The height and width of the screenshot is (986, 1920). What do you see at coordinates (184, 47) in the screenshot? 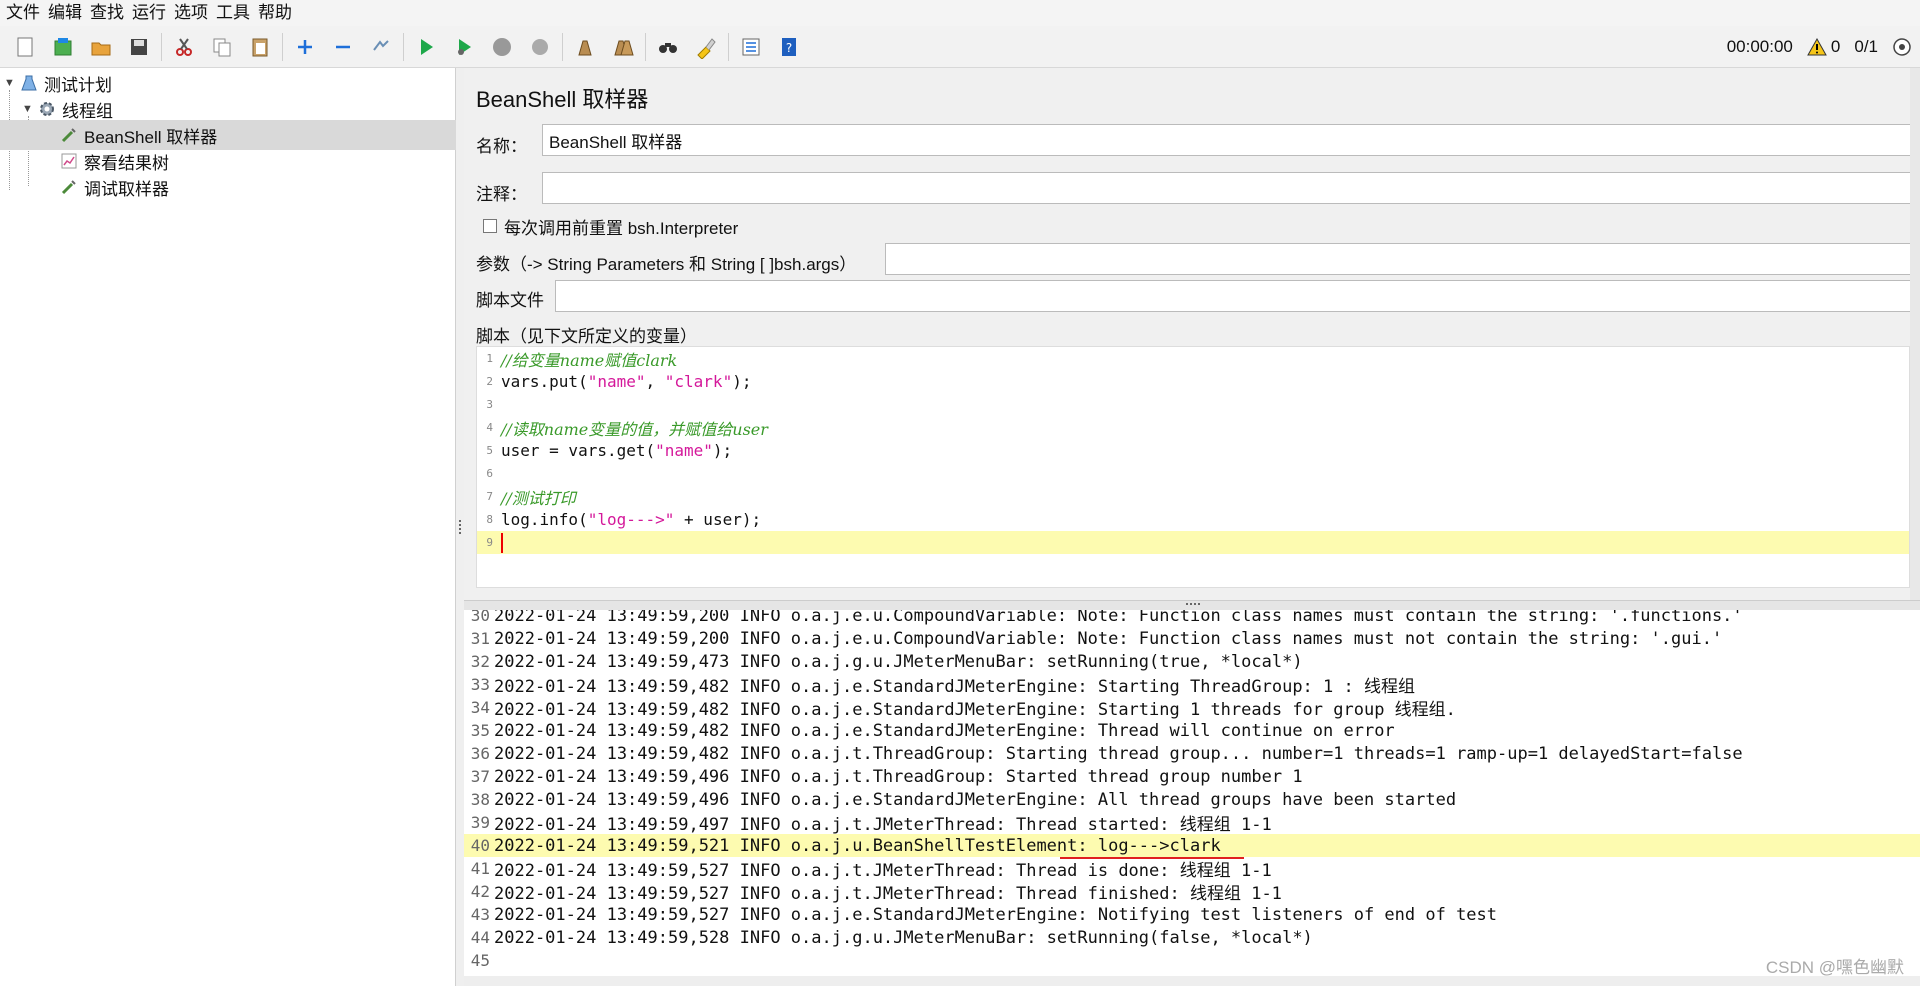
I see `cut-icon` at bounding box center [184, 47].